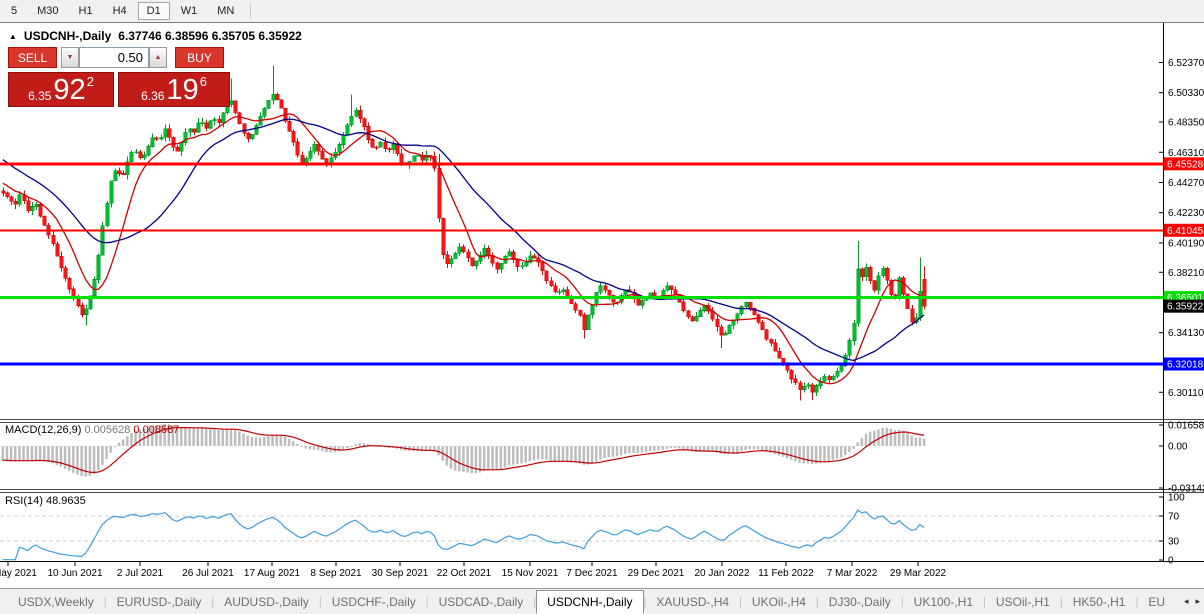 The height and width of the screenshot is (614, 1204). I want to click on svg-text: 0, so click(1171, 561).